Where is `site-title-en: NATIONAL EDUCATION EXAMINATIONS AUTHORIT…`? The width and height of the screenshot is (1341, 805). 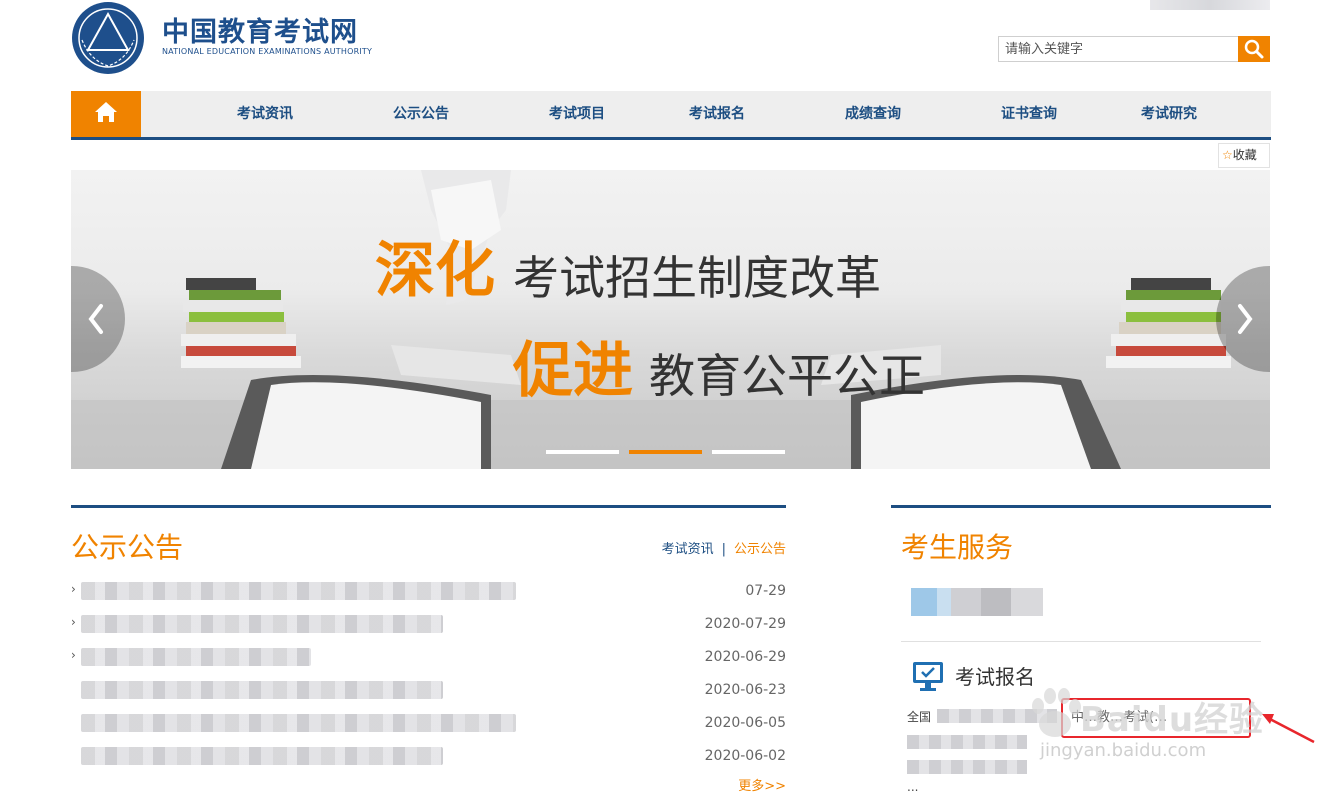 site-title-en: NATIONAL EDUCATION EXAMINATIONS AUTHORIT… is located at coordinates (267, 51).